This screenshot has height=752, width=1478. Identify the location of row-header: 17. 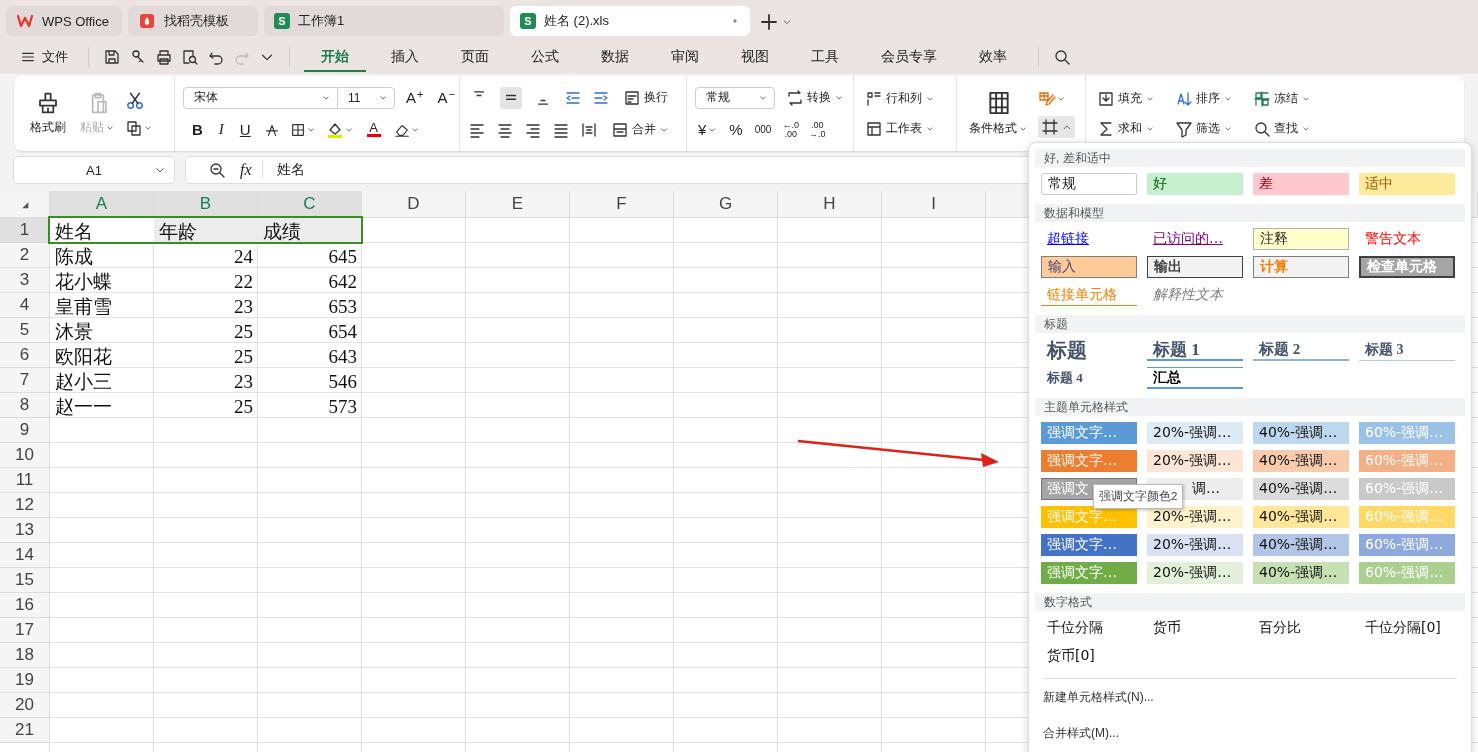
(25, 630).